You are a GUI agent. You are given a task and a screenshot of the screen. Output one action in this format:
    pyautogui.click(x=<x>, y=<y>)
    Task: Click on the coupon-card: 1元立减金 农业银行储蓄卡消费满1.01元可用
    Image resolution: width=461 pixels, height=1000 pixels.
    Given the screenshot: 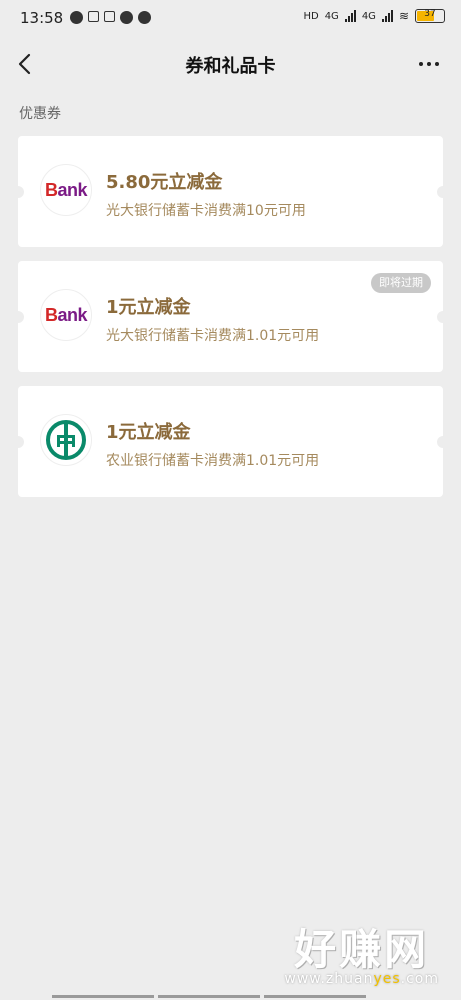 What is the action you would take?
    pyautogui.click(x=230, y=441)
    